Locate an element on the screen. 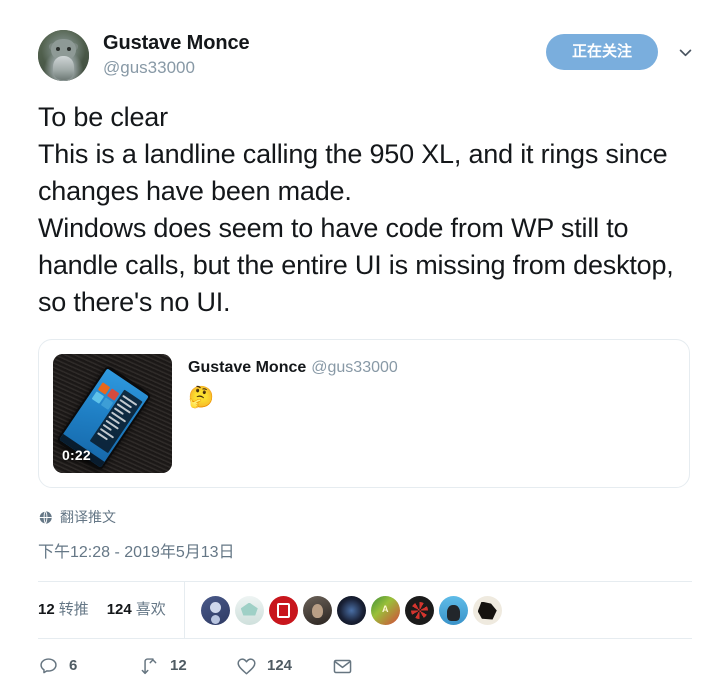 This screenshot has width=728, height=695. liker-avatars is located at coordinates (343, 610).